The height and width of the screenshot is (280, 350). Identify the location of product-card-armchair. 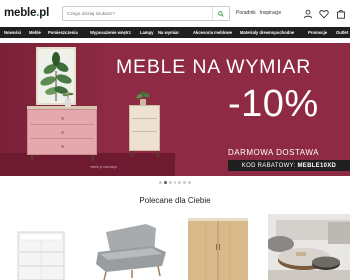
(132, 247).